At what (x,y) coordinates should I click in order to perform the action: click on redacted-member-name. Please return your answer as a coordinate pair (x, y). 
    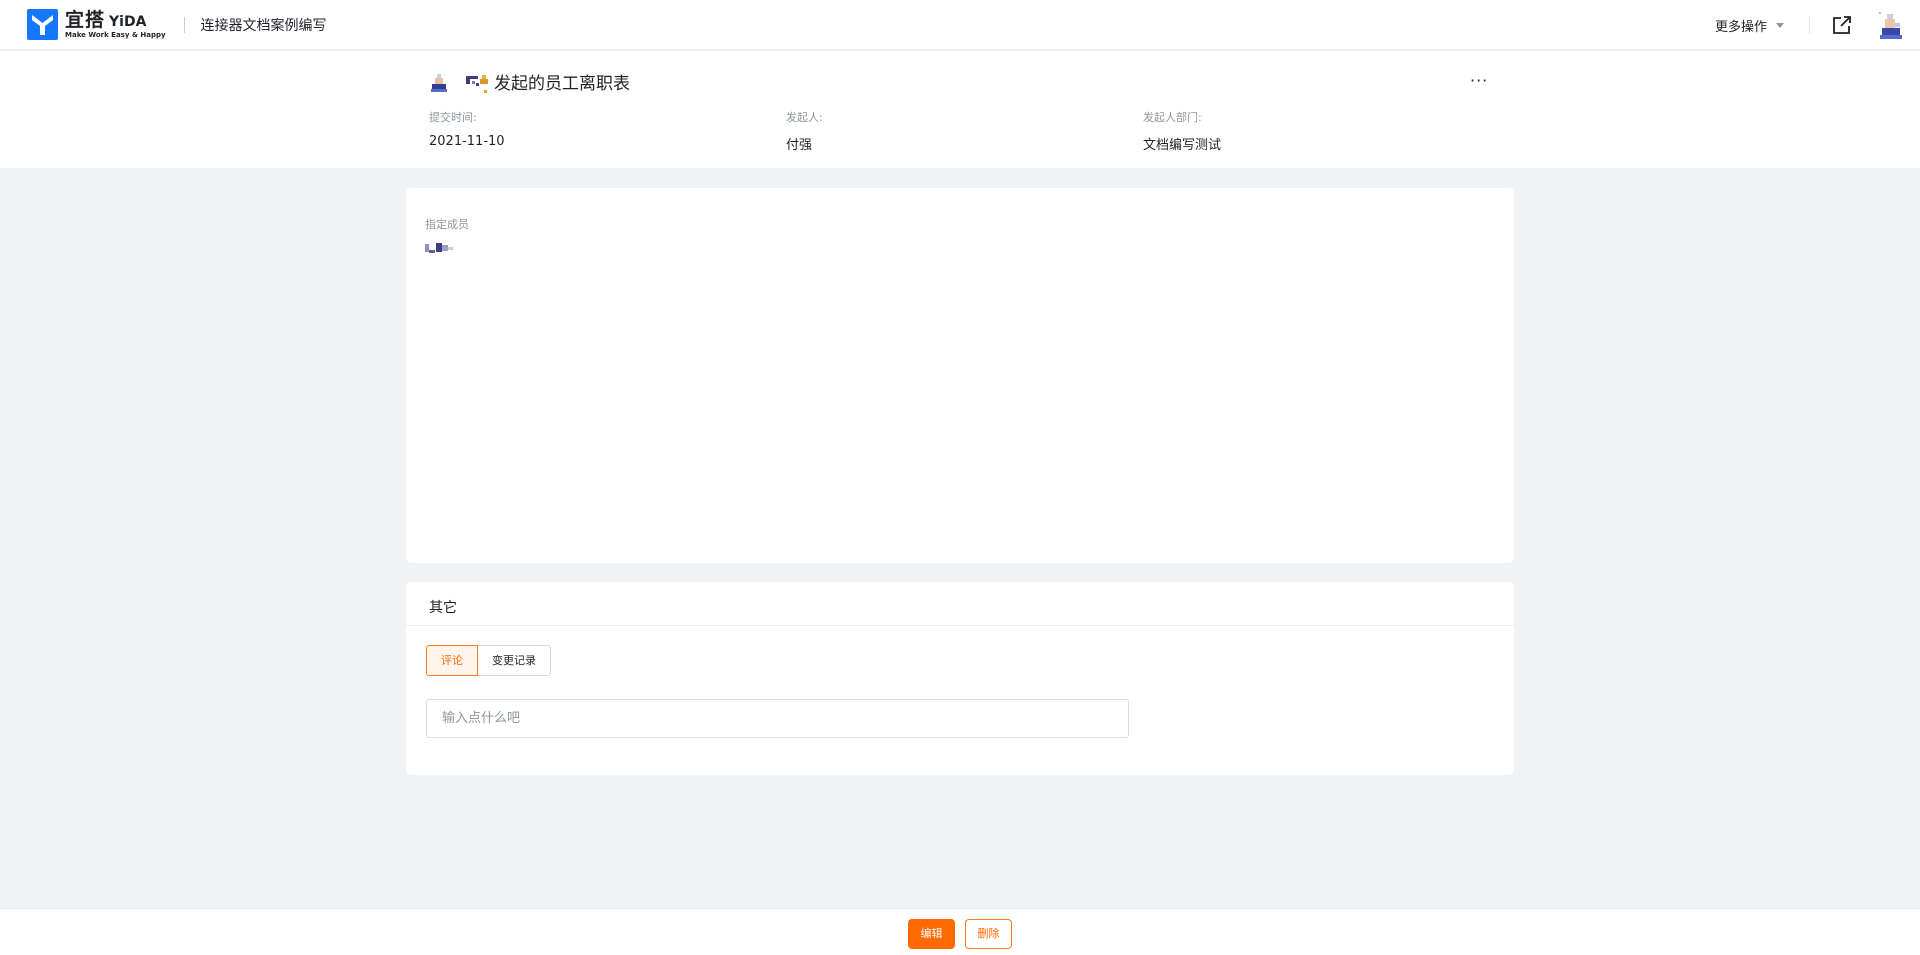
    Looking at the image, I should click on (439, 248).